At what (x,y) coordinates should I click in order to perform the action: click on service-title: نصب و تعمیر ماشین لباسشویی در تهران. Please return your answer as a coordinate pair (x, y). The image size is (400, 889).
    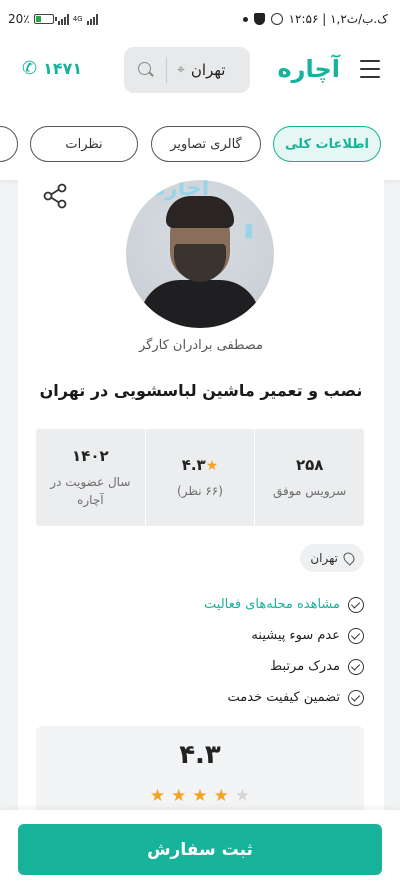
    Looking at the image, I should click on (201, 390).